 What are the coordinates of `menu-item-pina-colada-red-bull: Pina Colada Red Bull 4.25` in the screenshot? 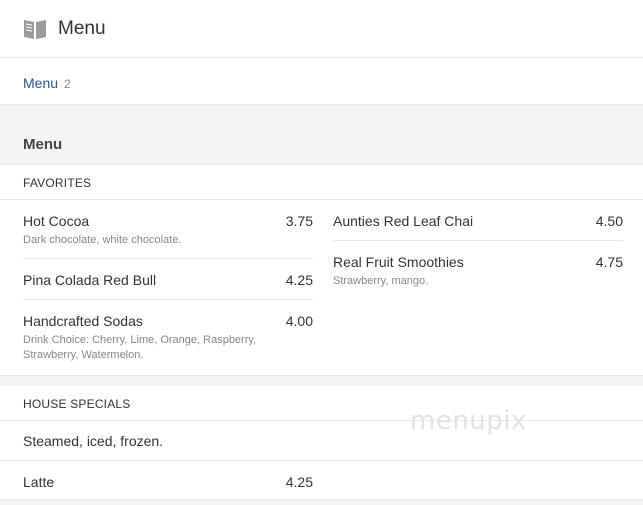 It's located at (168, 282).